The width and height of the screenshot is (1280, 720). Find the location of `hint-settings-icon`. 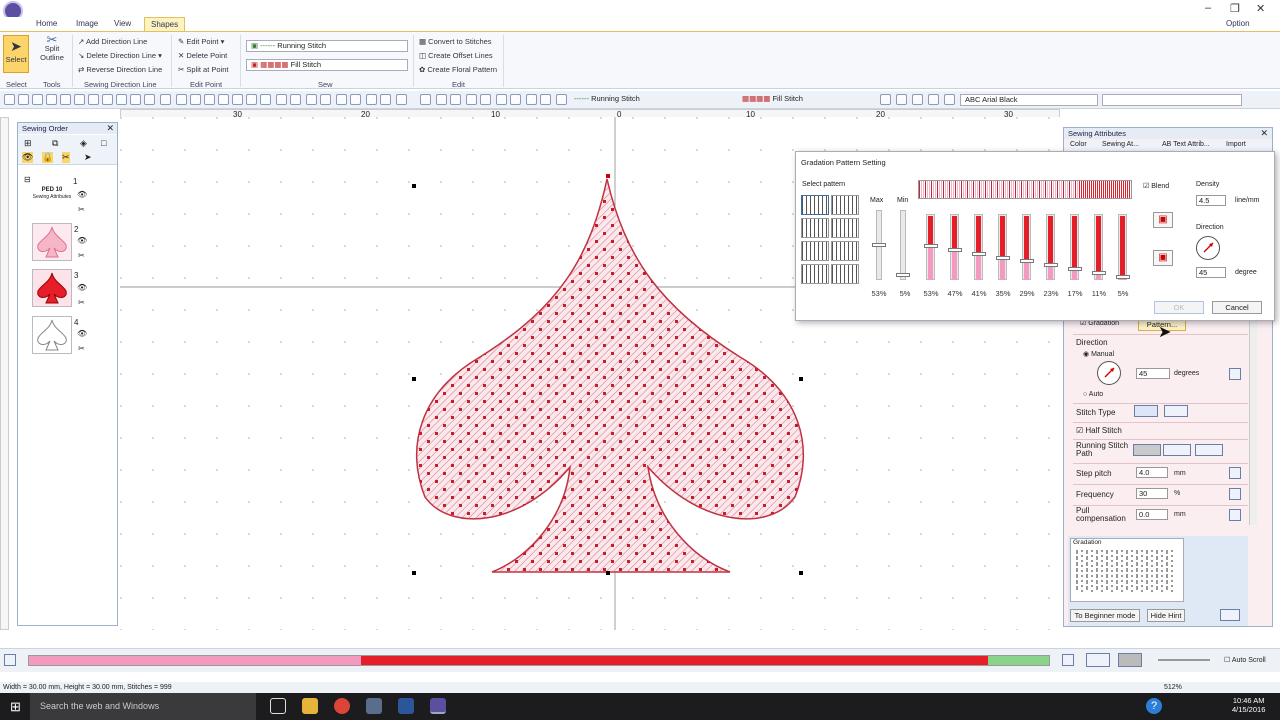

hint-settings-icon is located at coordinates (1230, 615).